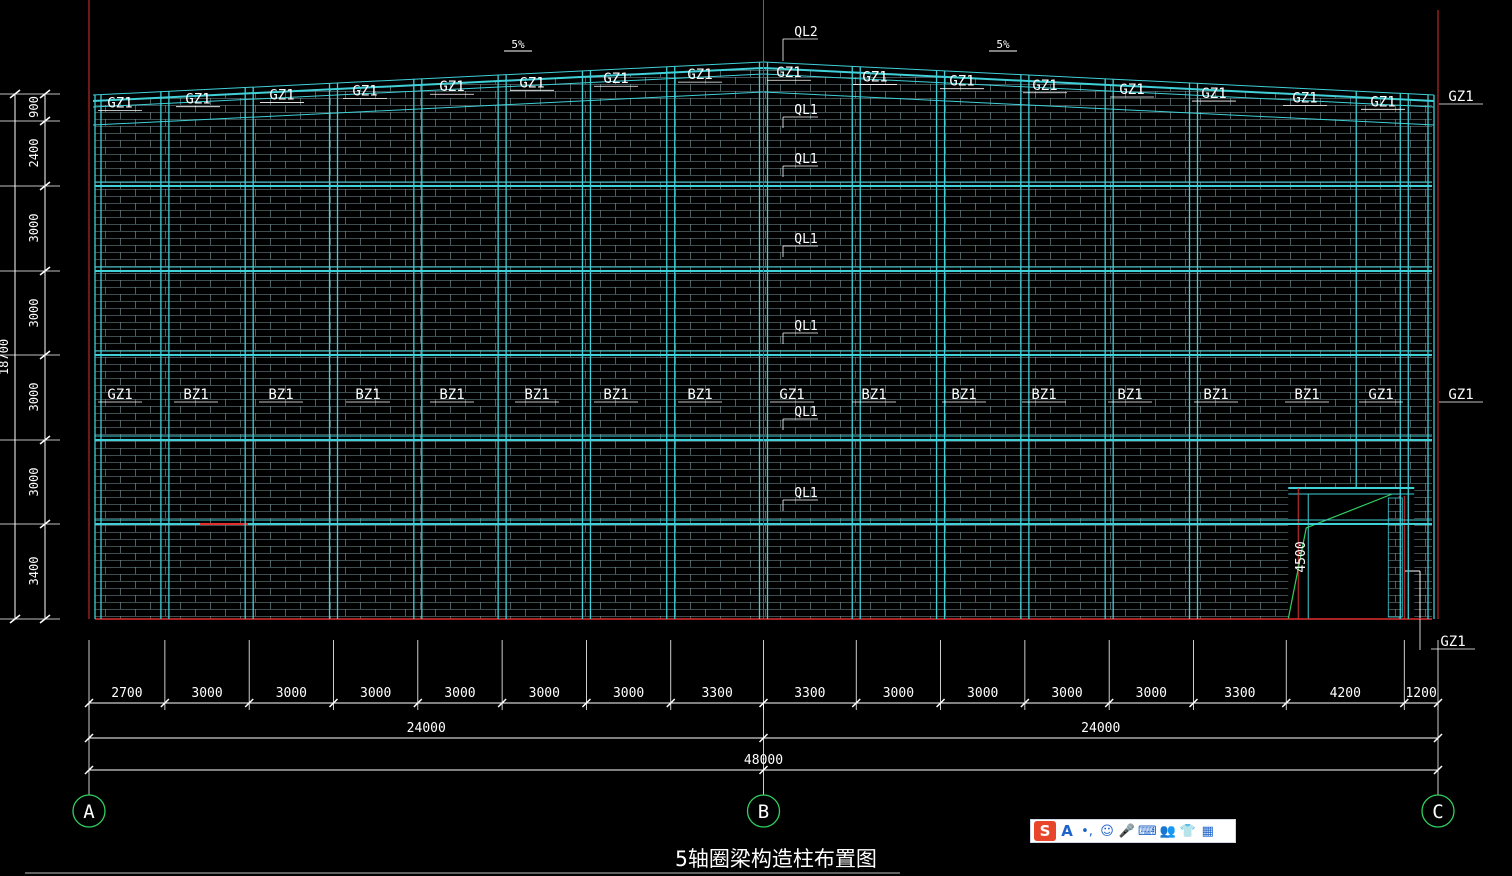 Image resolution: width=1512 pixels, height=876 pixels. I want to click on total-dimension-label: 48000, so click(763, 760).